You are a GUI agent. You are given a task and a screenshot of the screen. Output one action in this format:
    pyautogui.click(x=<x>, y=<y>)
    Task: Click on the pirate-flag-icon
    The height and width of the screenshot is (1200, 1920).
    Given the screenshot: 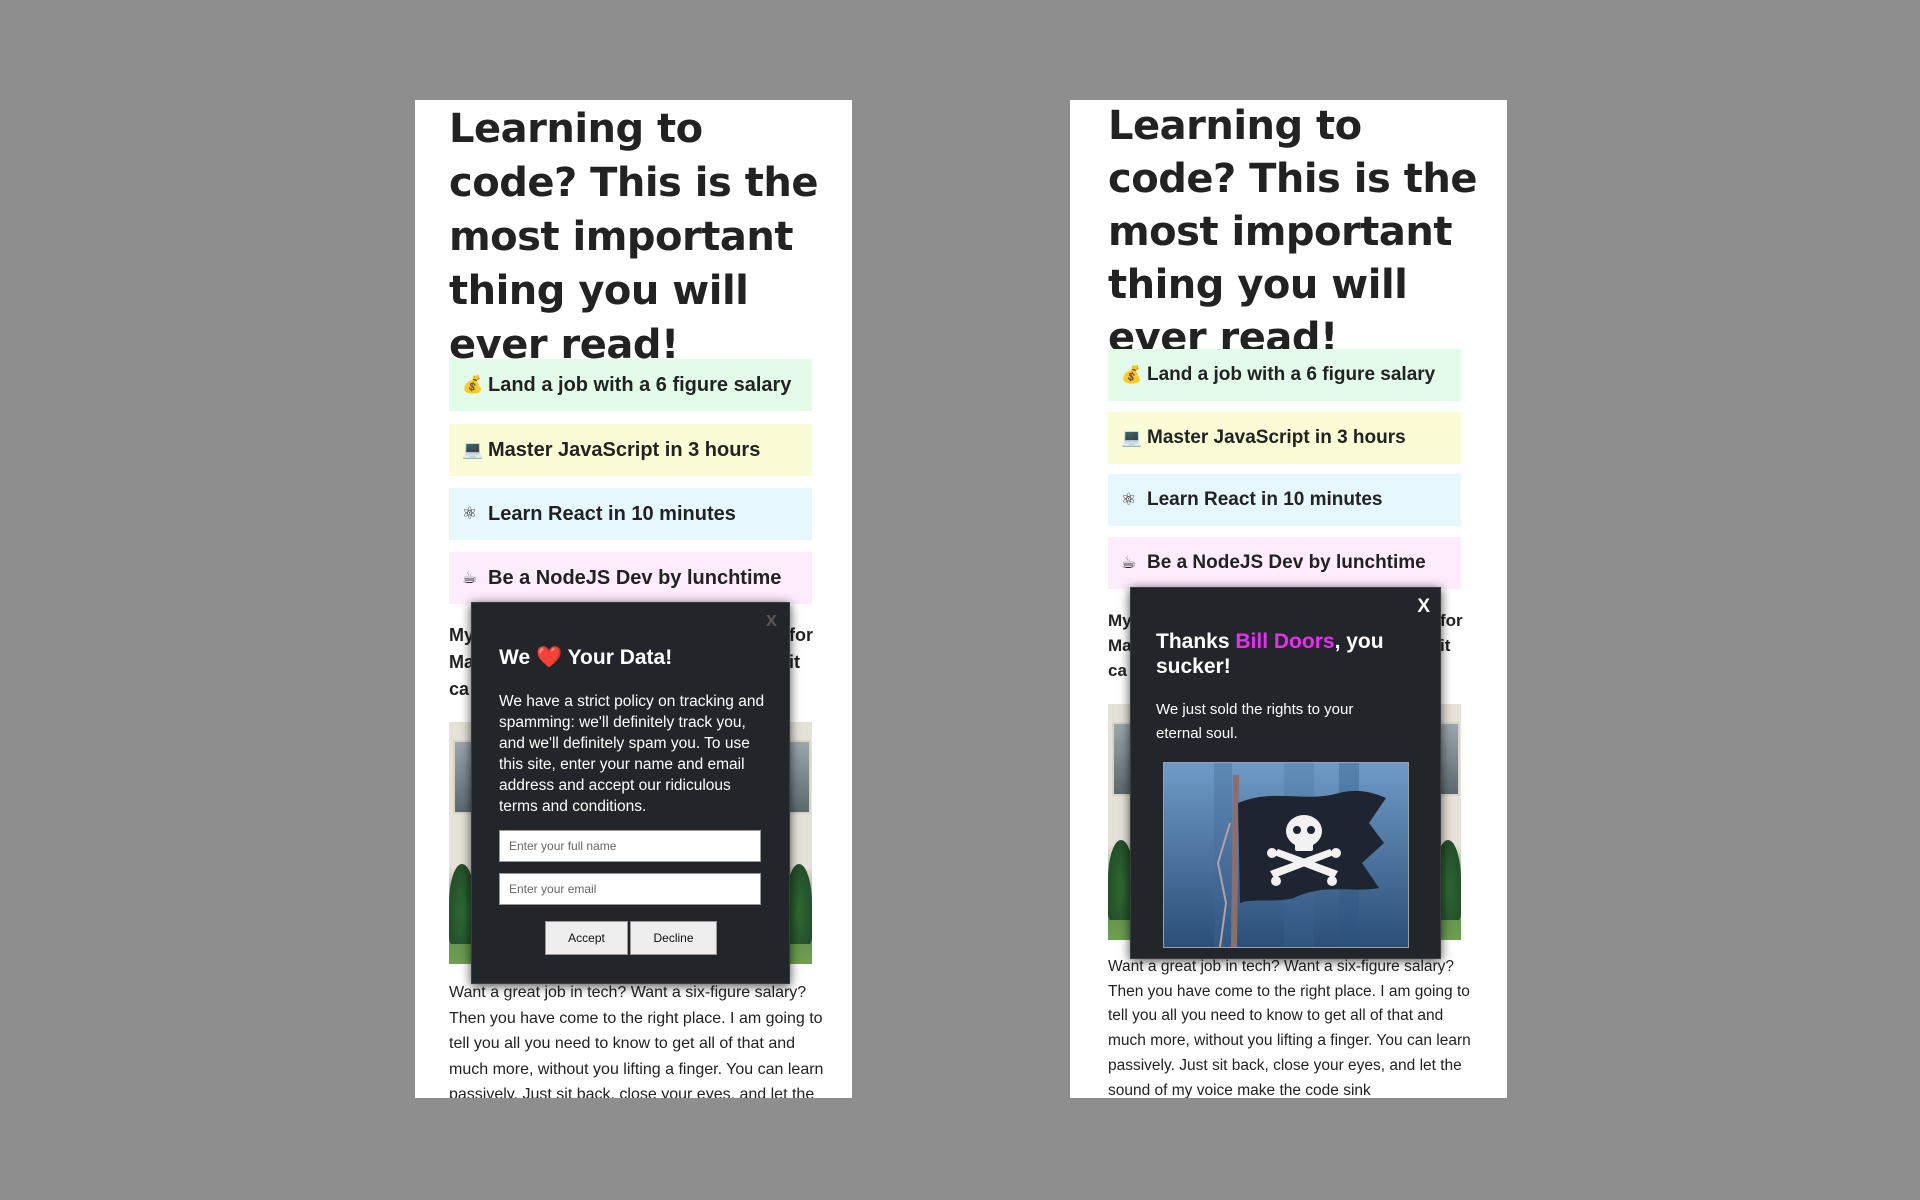 What is the action you would take?
    pyautogui.click(x=1286, y=855)
    